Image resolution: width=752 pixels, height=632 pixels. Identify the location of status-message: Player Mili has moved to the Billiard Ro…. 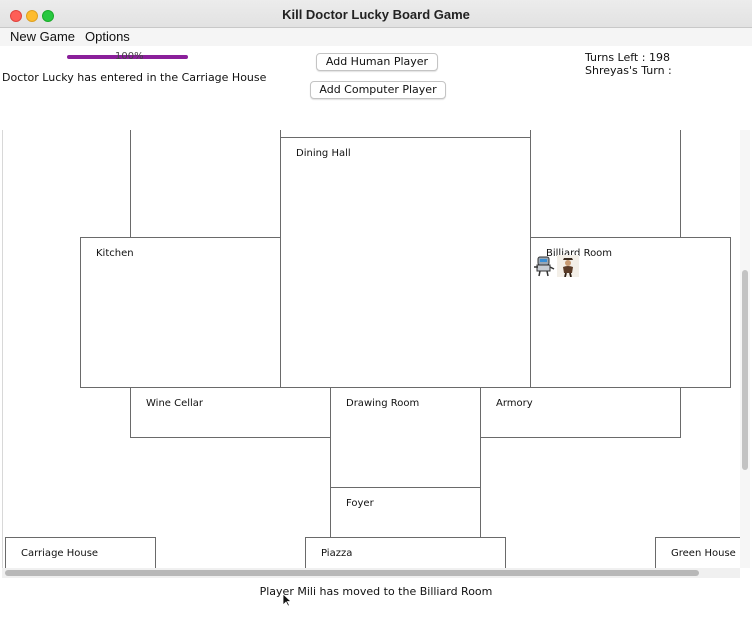
(376, 591).